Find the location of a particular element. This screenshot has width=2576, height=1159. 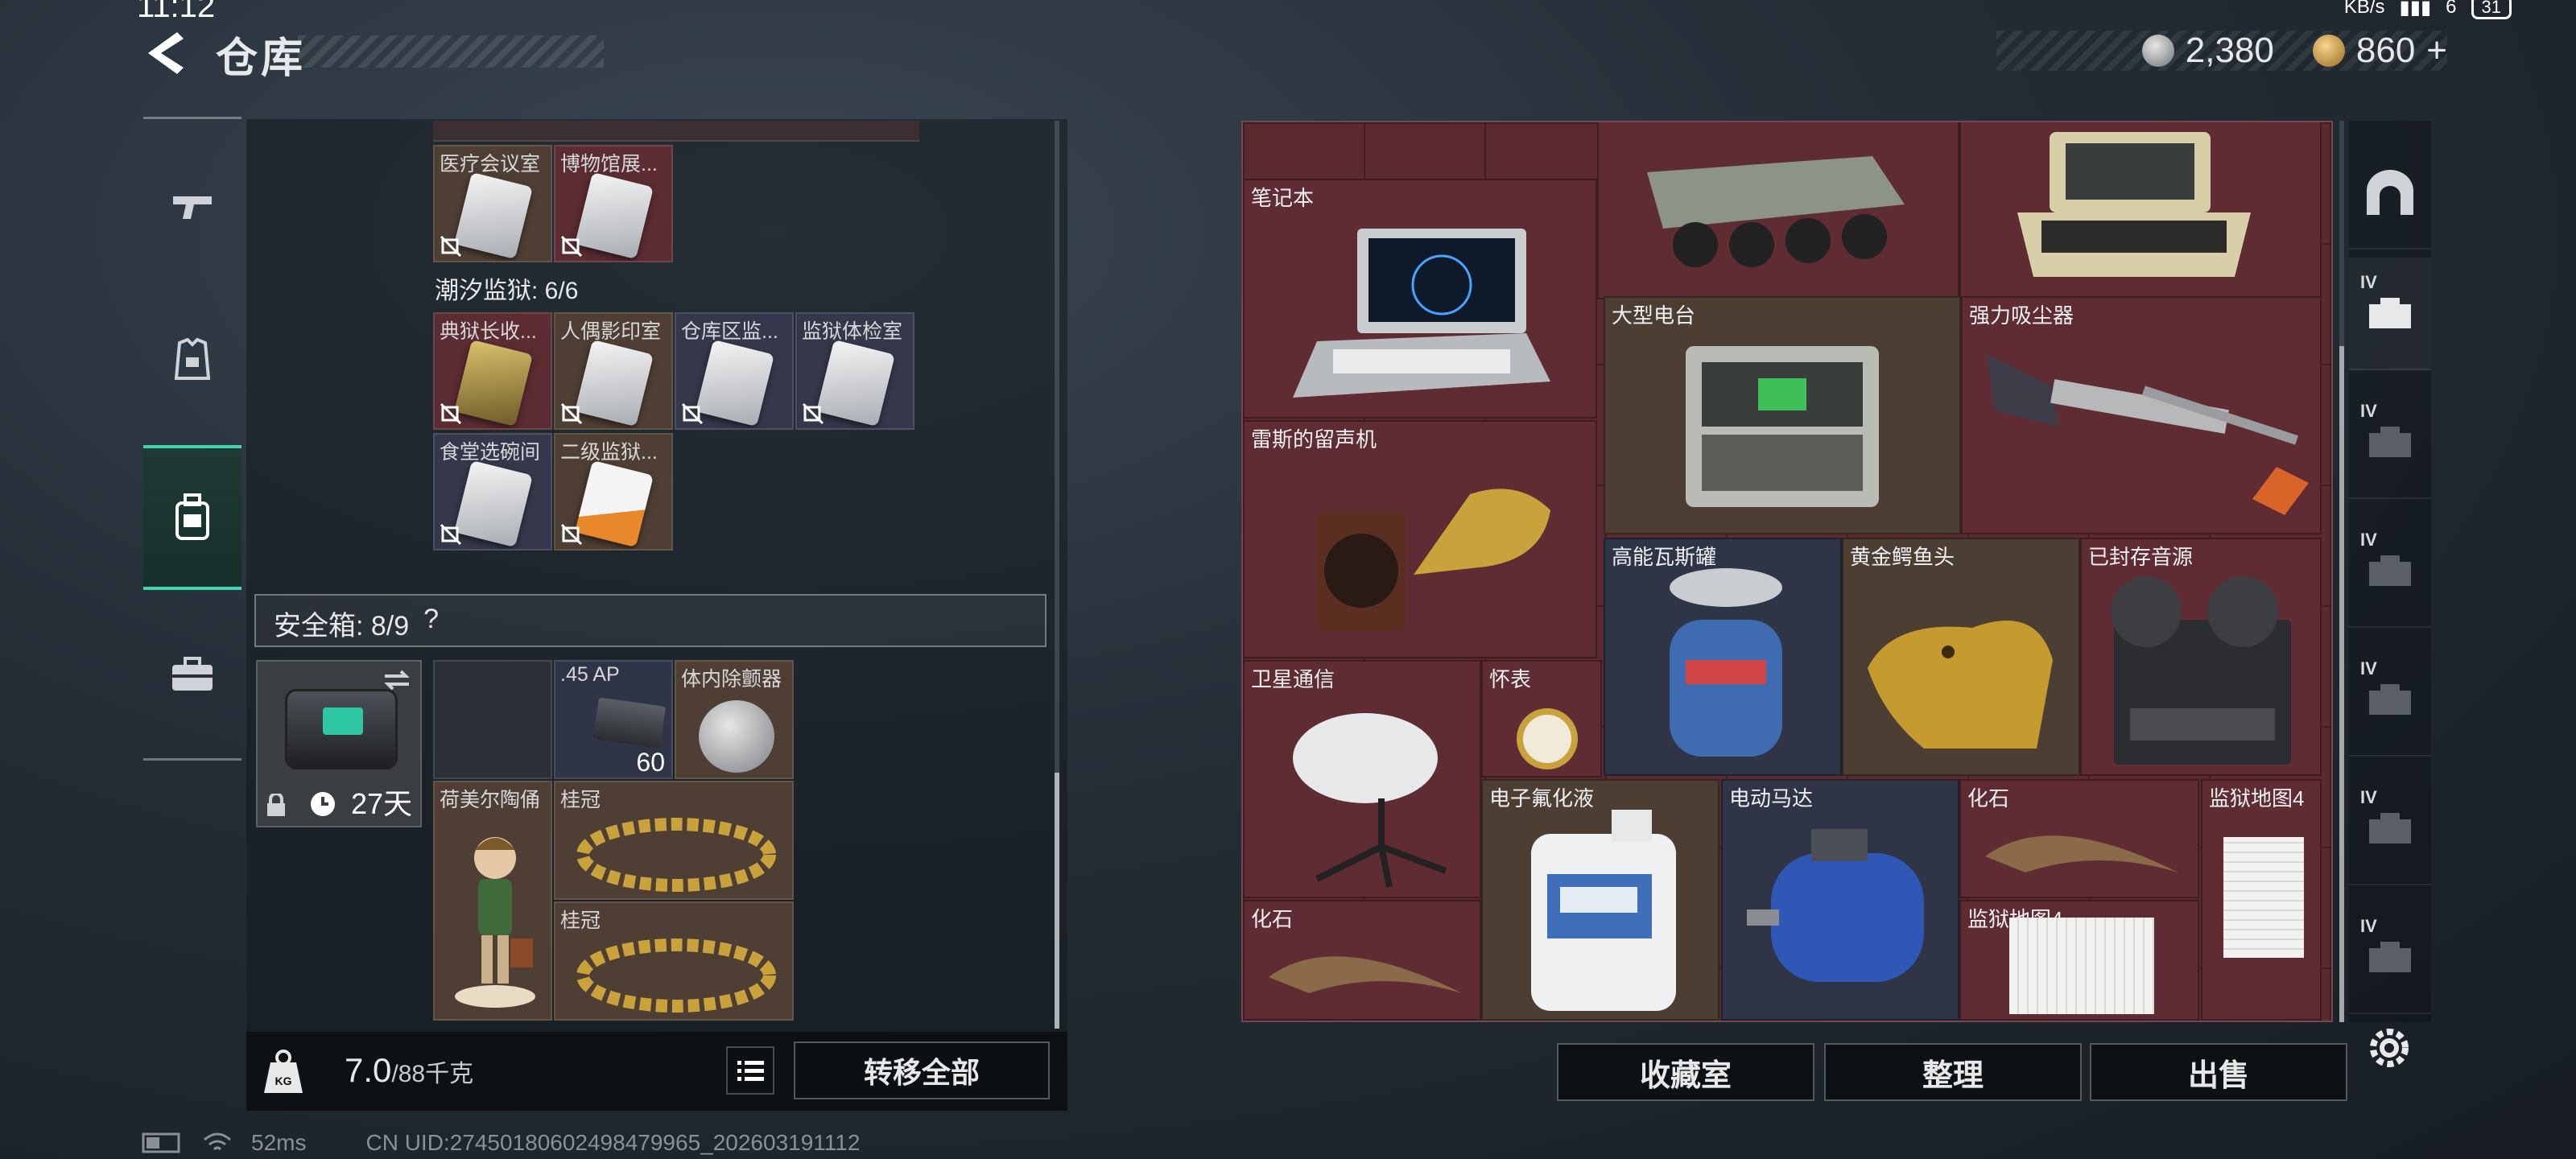

vacuum-item: 强力吸尘器 is located at coordinates (2141, 415).